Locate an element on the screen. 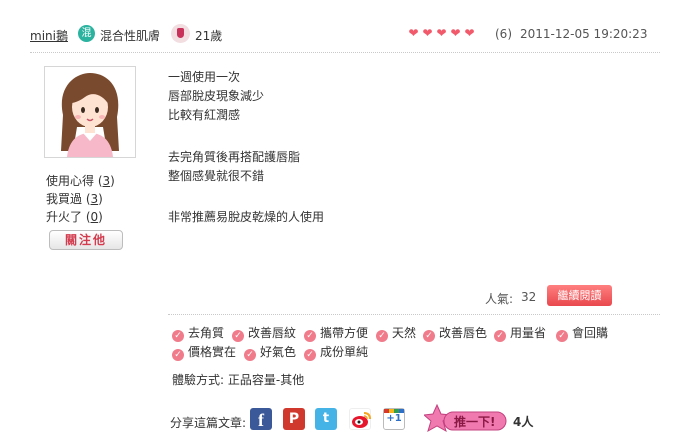  popularity-label: 人氣: is located at coordinates (499, 299).